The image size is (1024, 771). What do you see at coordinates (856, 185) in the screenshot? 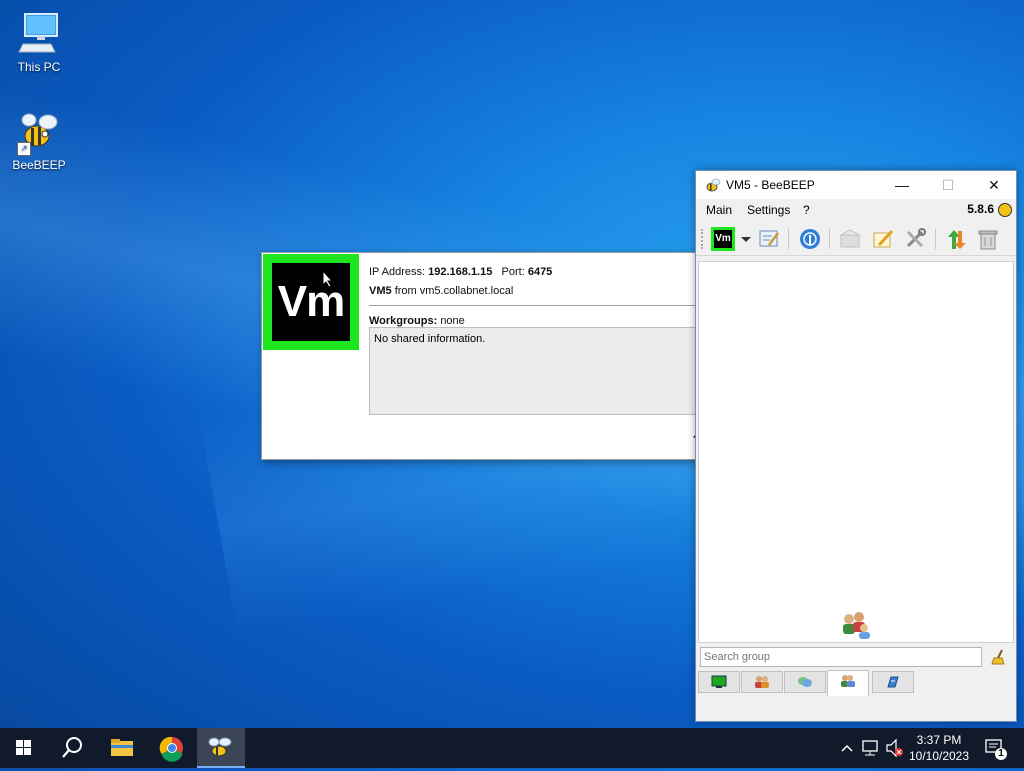
I see `window-titlebar: VM5 - BeeBEEP — ☐ ✕` at bounding box center [856, 185].